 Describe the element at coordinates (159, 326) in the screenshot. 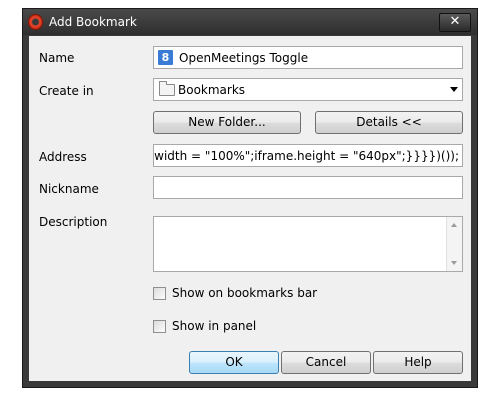

I see `show-in-panel-checkbox` at that location.